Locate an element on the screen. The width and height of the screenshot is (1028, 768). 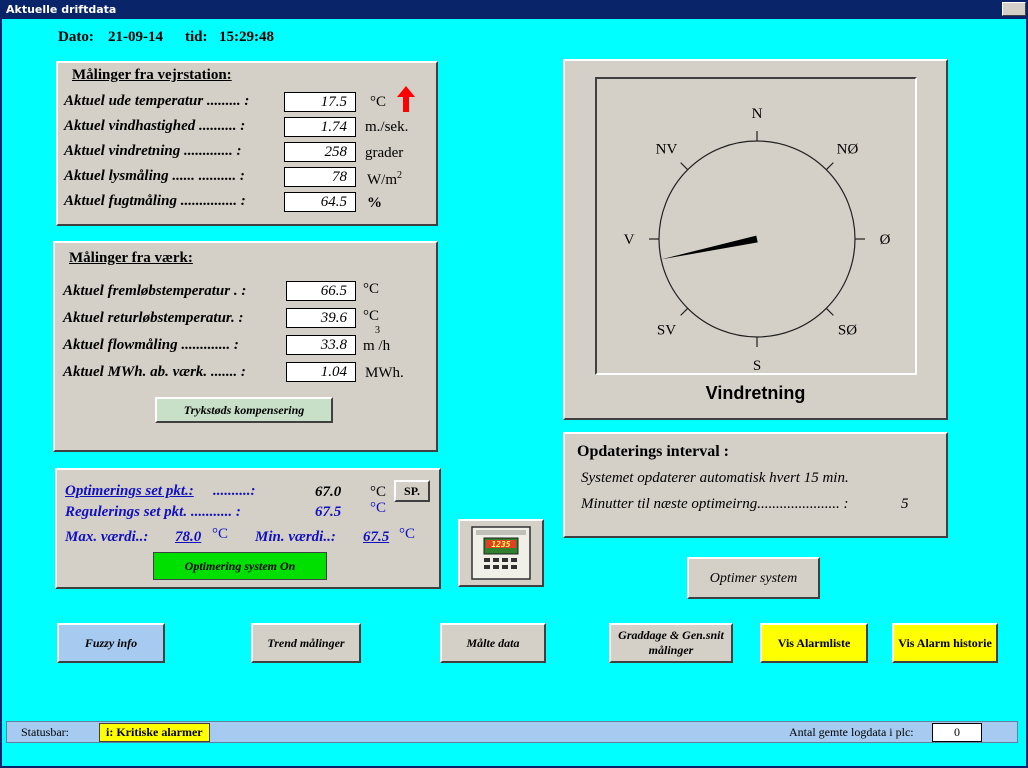
time-value: 15:29:48 is located at coordinates (246, 37).